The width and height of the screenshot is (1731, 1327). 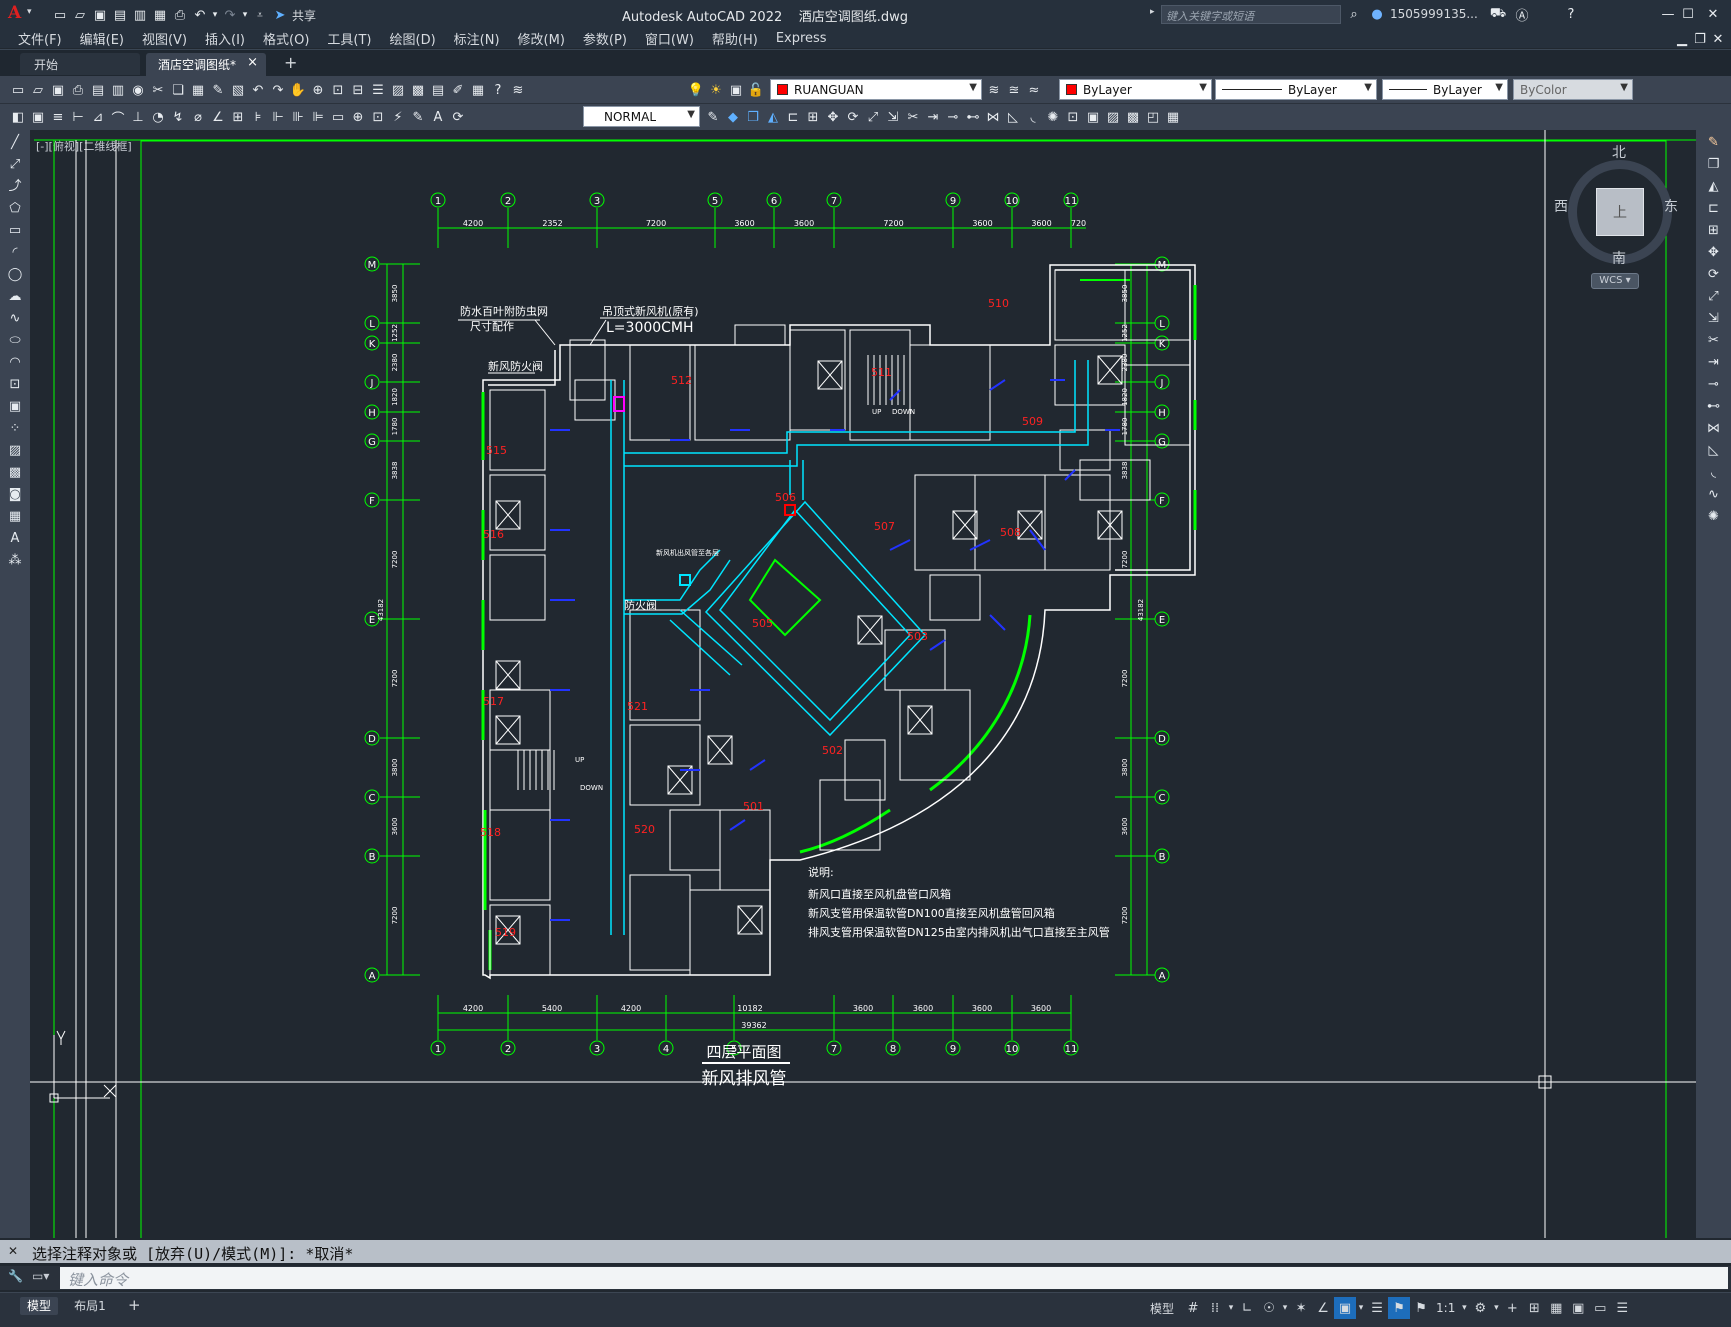 I want to click on quick-dim-icon: ⊞, so click(x=238, y=117).